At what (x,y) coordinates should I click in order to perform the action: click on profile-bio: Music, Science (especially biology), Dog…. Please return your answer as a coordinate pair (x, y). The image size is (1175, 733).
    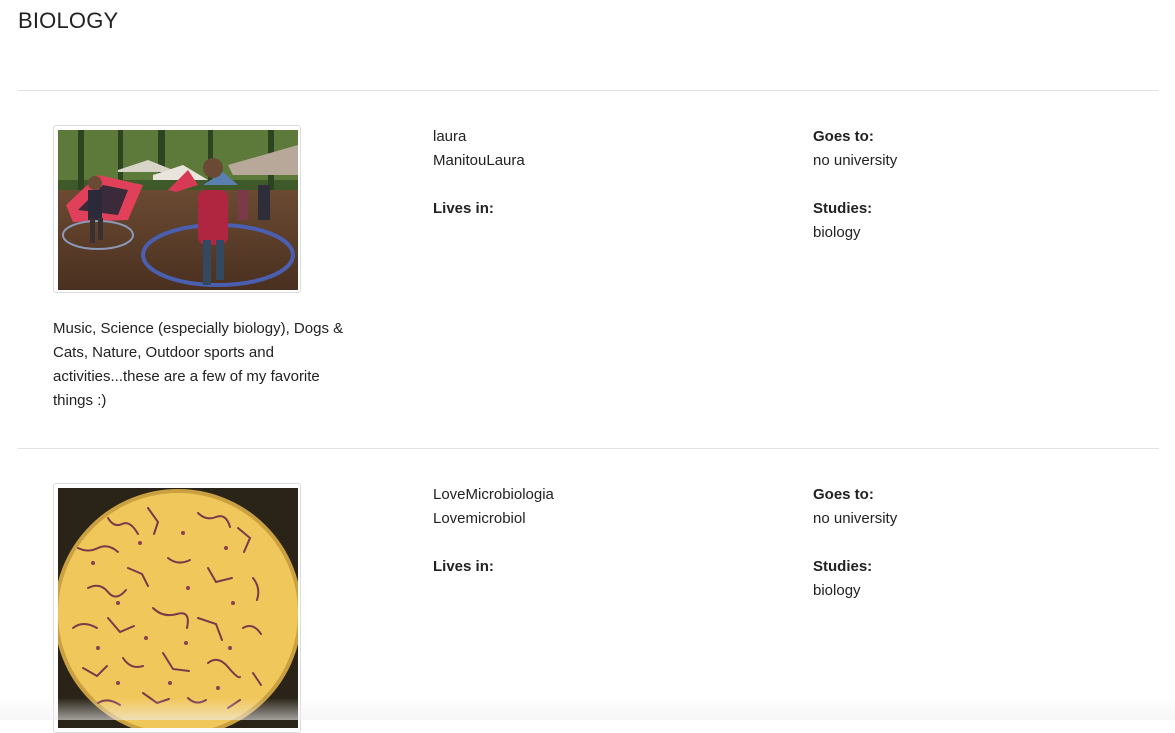
    Looking at the image, I should click on (208, 365).